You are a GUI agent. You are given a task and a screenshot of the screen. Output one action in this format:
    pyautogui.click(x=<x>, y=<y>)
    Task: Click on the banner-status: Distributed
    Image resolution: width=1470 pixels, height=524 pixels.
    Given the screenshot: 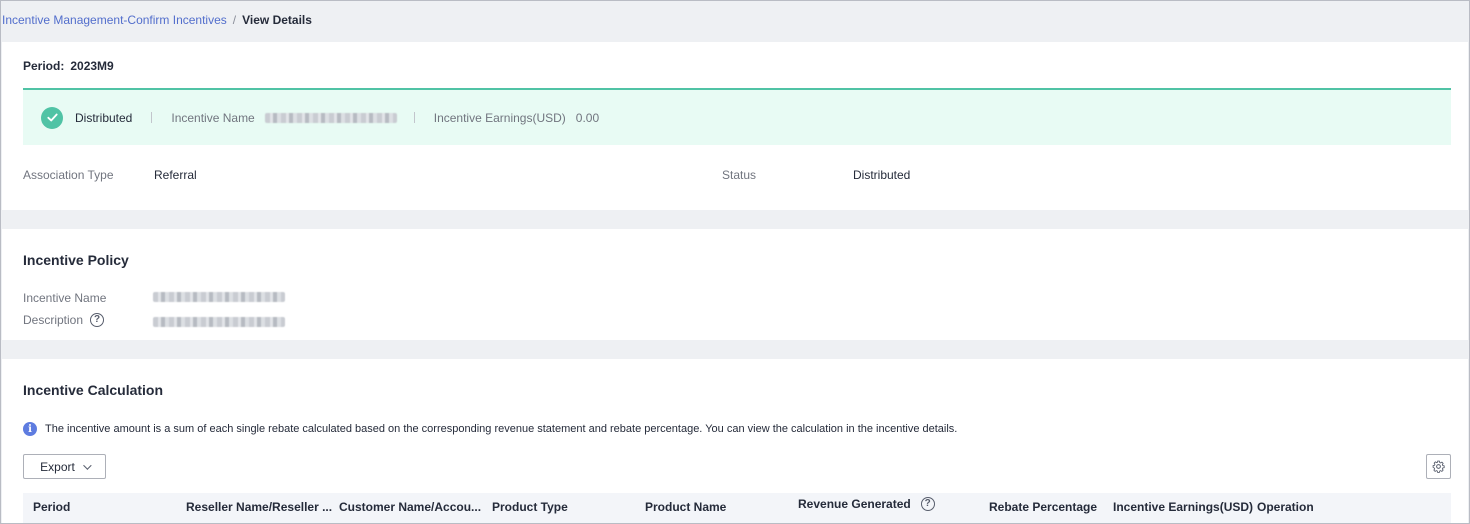 What is the action you would take?
    pyautogui.click(x=104, y=117)
    